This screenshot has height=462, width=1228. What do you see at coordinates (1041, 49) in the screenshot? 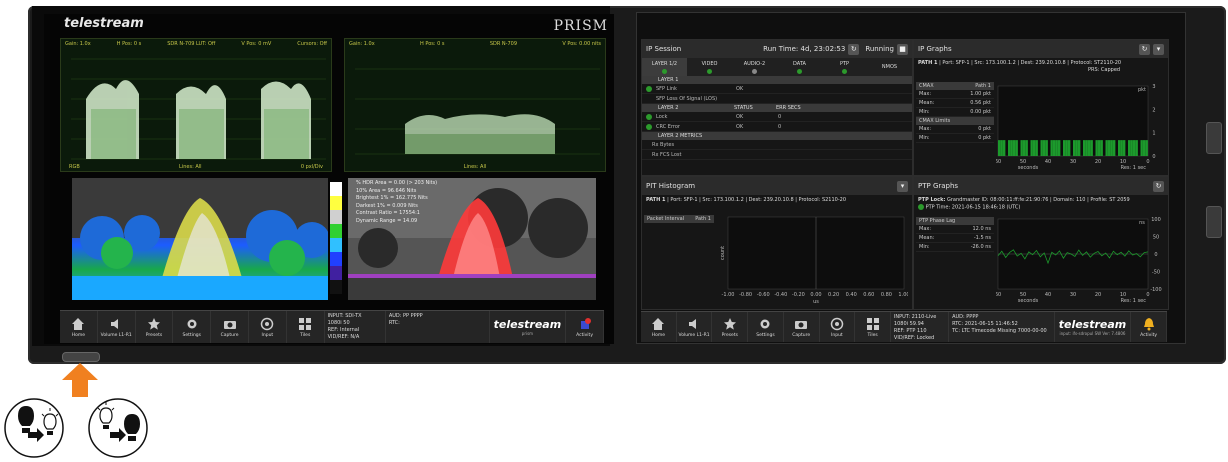
I see `ip-graphs-header: IP Graphs ↻ ▾` at bounding box center [1041, 49].